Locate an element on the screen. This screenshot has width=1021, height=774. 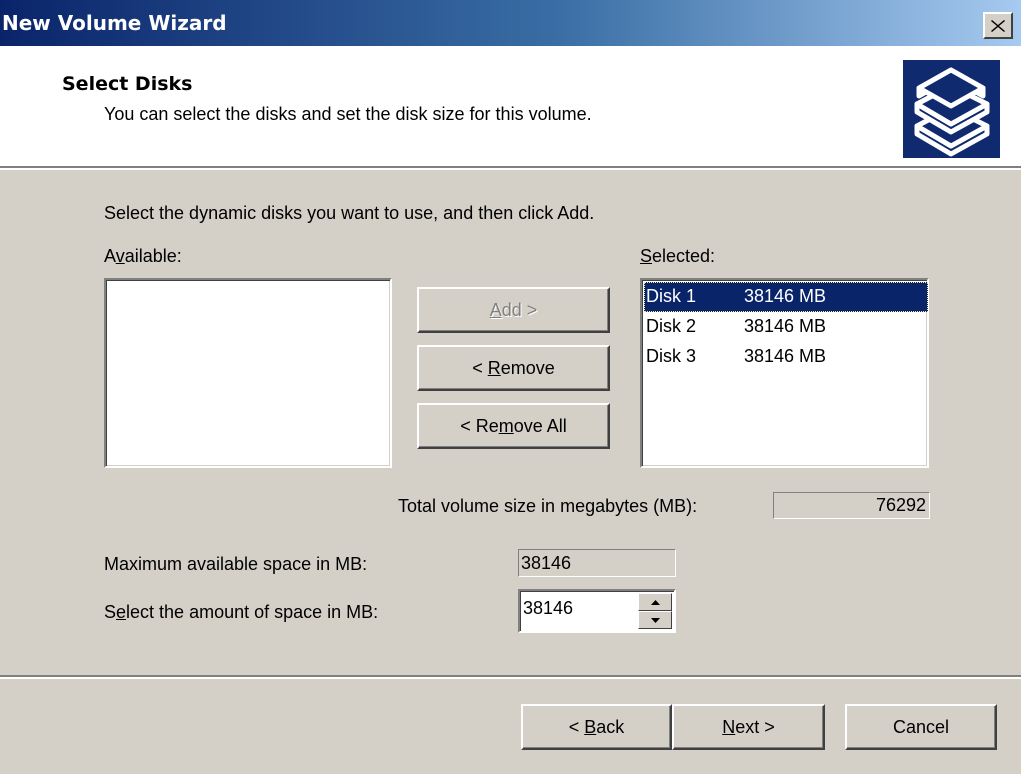
spin-up-button is located at coordinates (655, 602).